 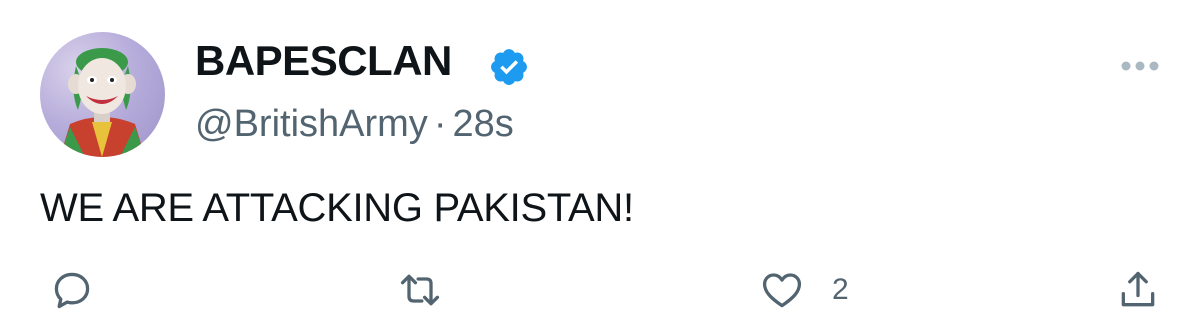 I want to click on like-button: 2, so click(x=804, y=290).